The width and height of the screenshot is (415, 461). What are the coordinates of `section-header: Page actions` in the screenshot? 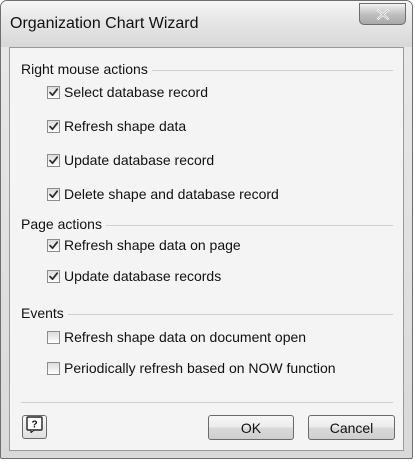 It's located at (207, 224).